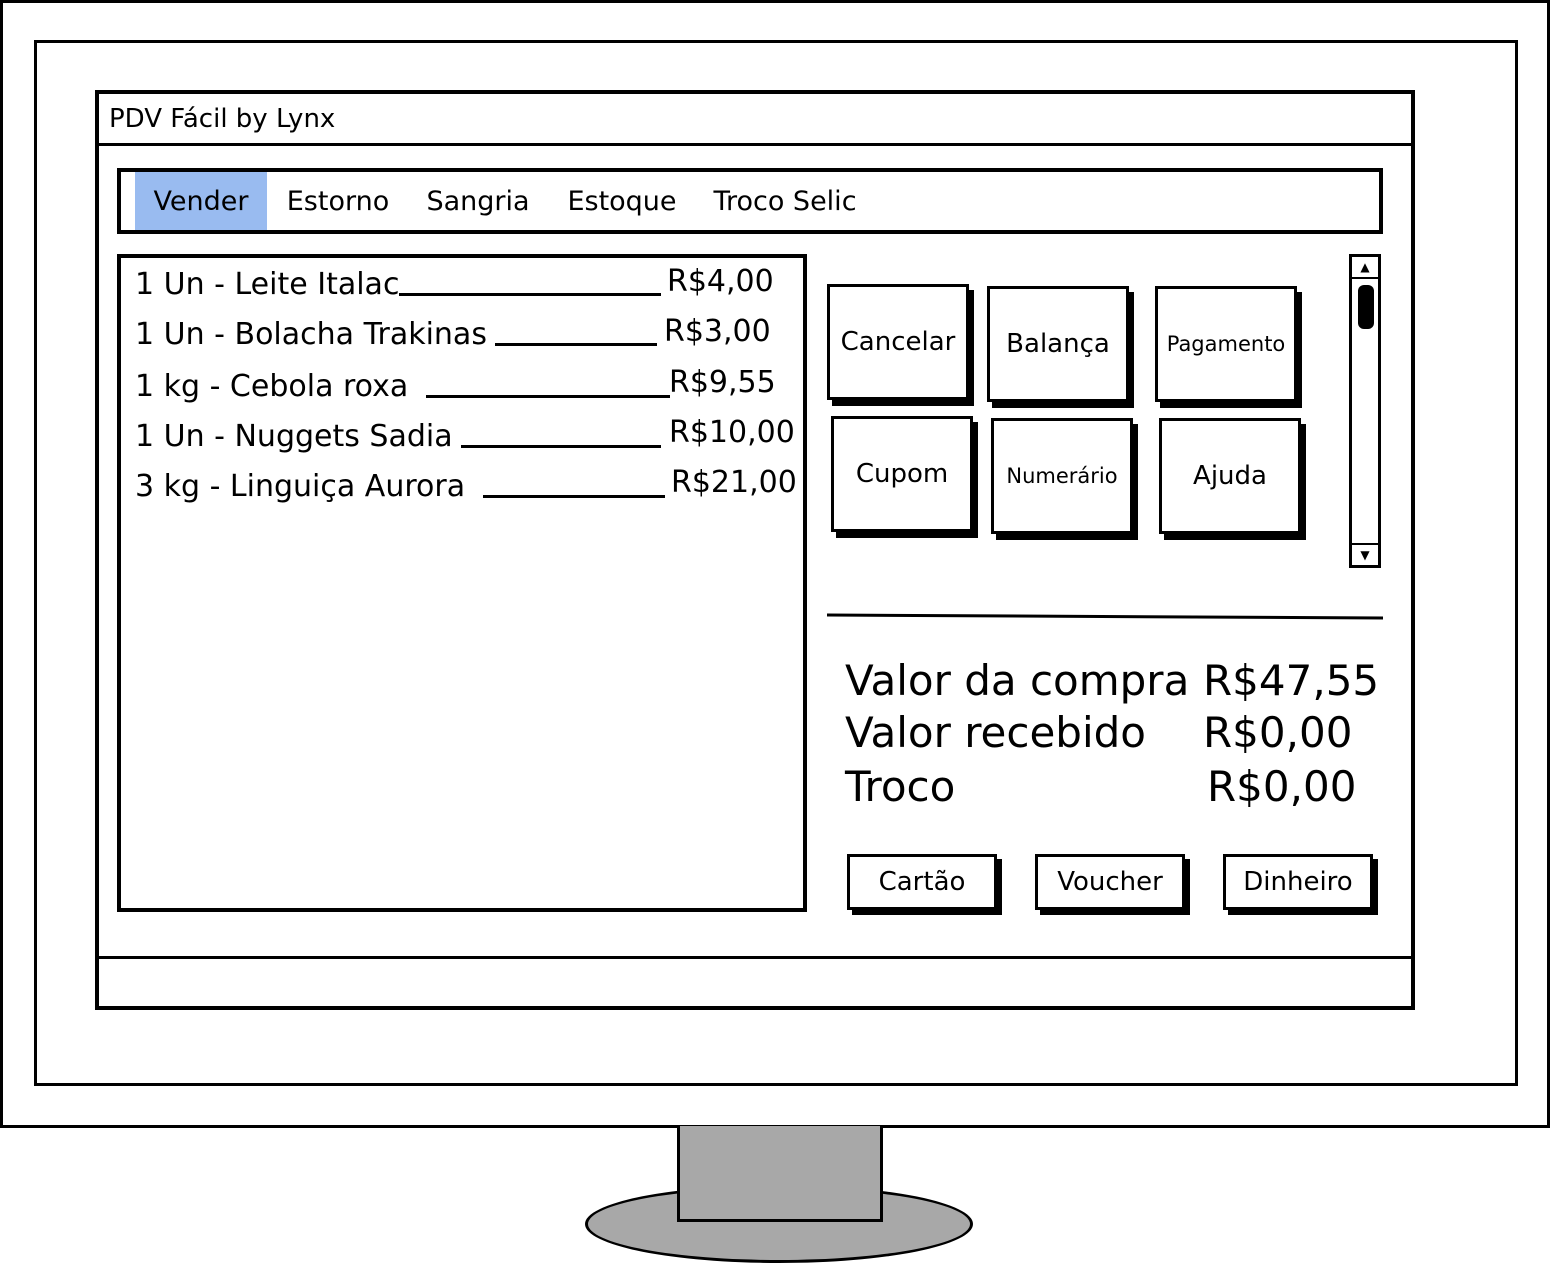  What do you see at coordinates (732, 432) in the screenshot?
I see `item-price: R$10,00` at bounding box center [732, 432].